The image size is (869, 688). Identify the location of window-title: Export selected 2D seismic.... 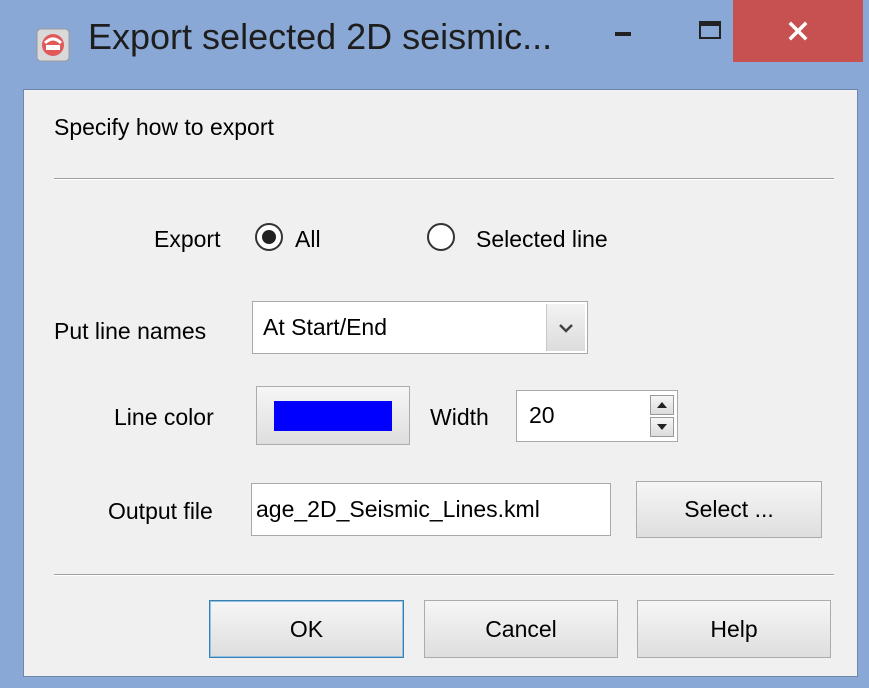
(320, 36).